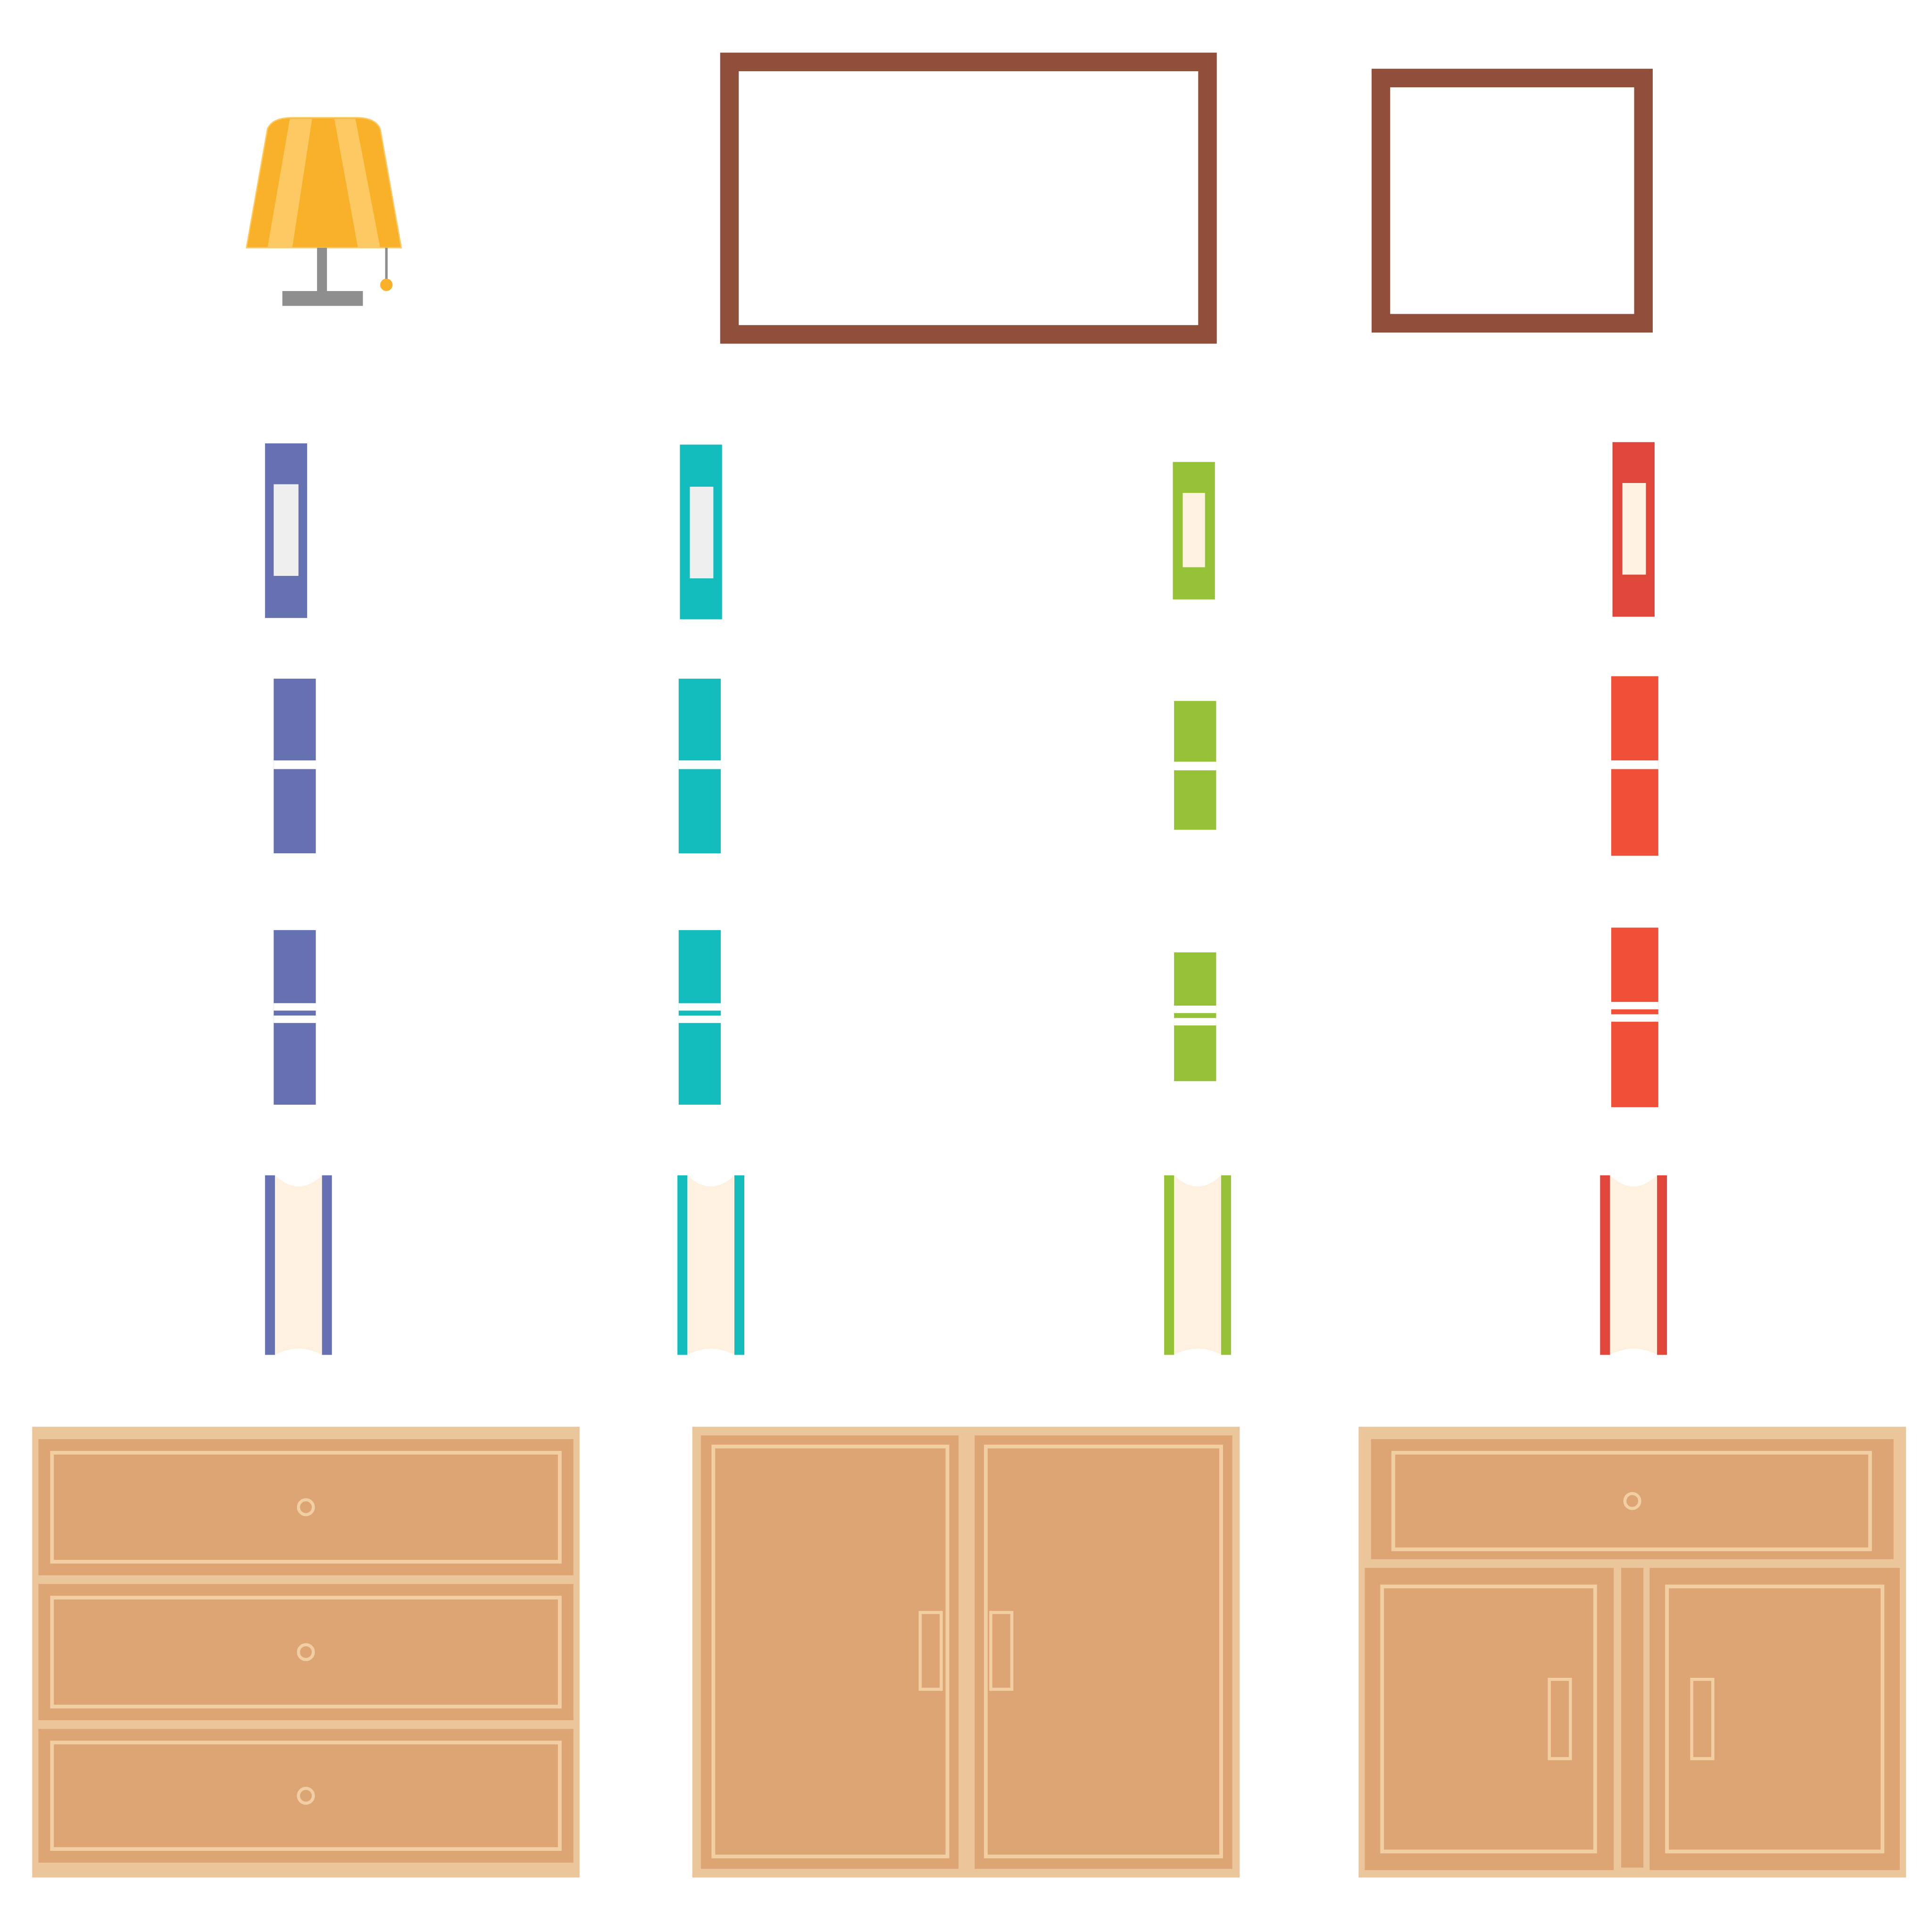 Image resolution: width=1932 pixels, height=1932 pixels. What do you see at coordinates (1775, 1719) in the screenshot?
I see `right-door` at bounding box center [1775, 1719].